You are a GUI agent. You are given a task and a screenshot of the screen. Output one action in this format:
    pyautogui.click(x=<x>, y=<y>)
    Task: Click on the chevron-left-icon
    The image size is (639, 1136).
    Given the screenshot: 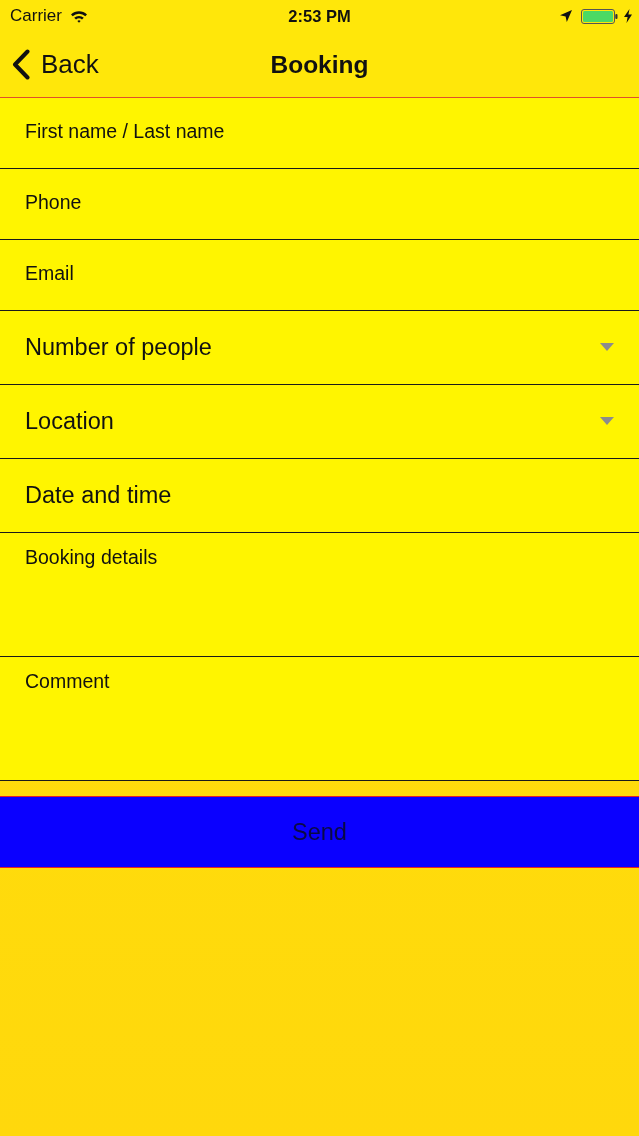 What is the action you would take?
    pyautogui.click(x=21, y=64)
    